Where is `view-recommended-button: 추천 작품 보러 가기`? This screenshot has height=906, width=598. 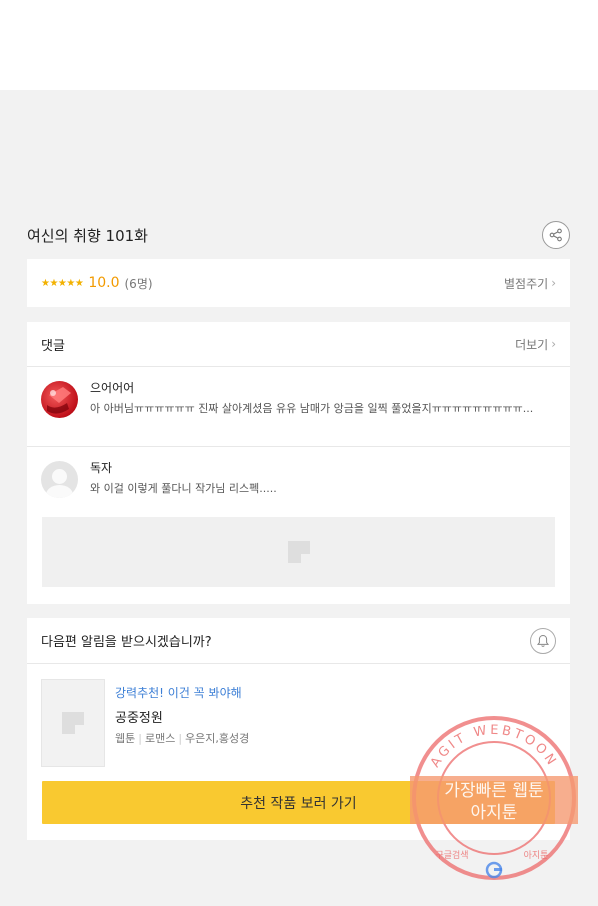 view-recommended-button: 추천 작품 보러 가기 is located at coordinates (298, 802).